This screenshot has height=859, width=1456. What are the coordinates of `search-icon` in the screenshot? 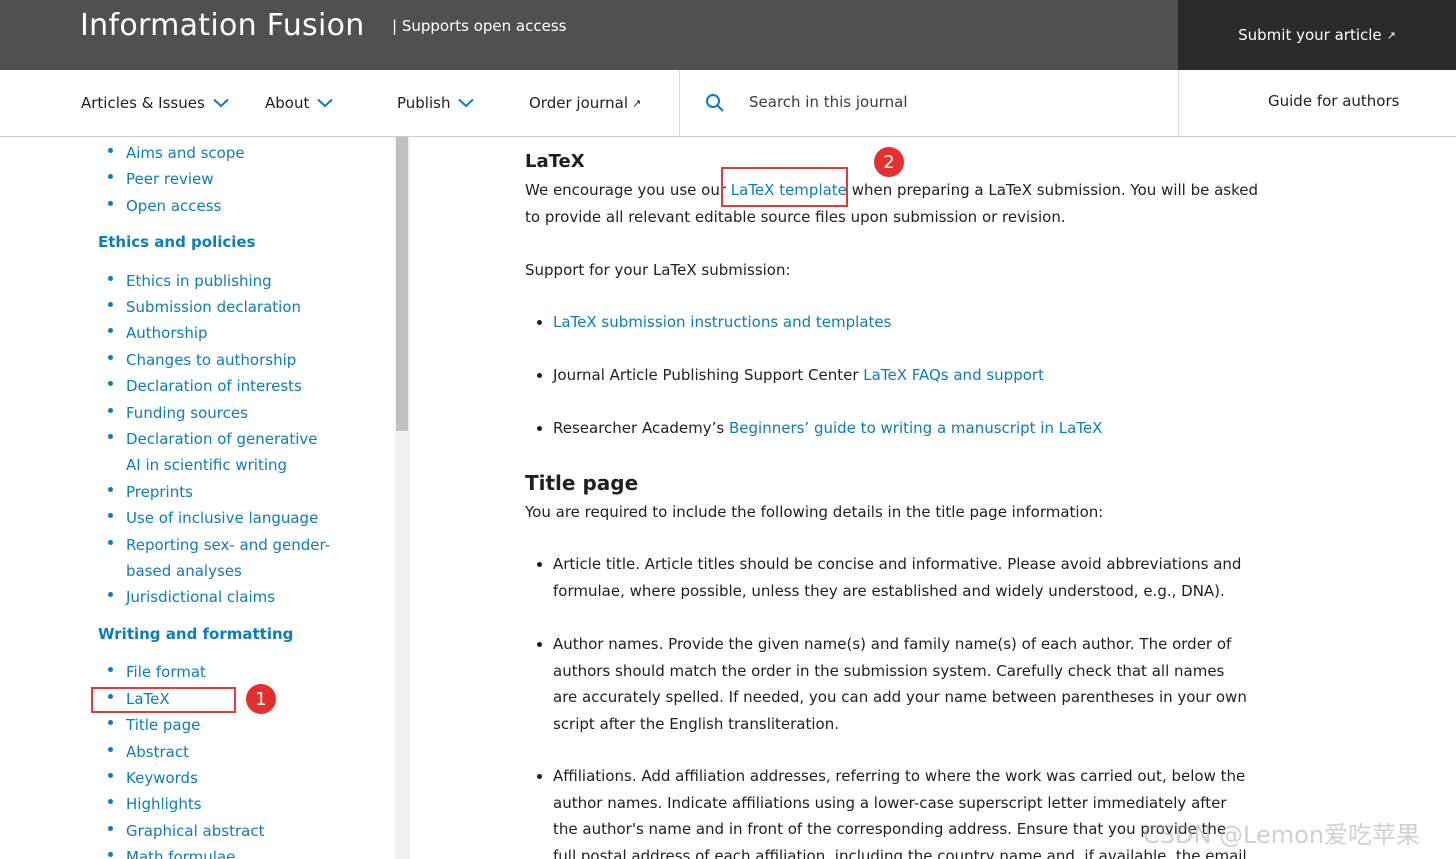 It's located at (715, 103).